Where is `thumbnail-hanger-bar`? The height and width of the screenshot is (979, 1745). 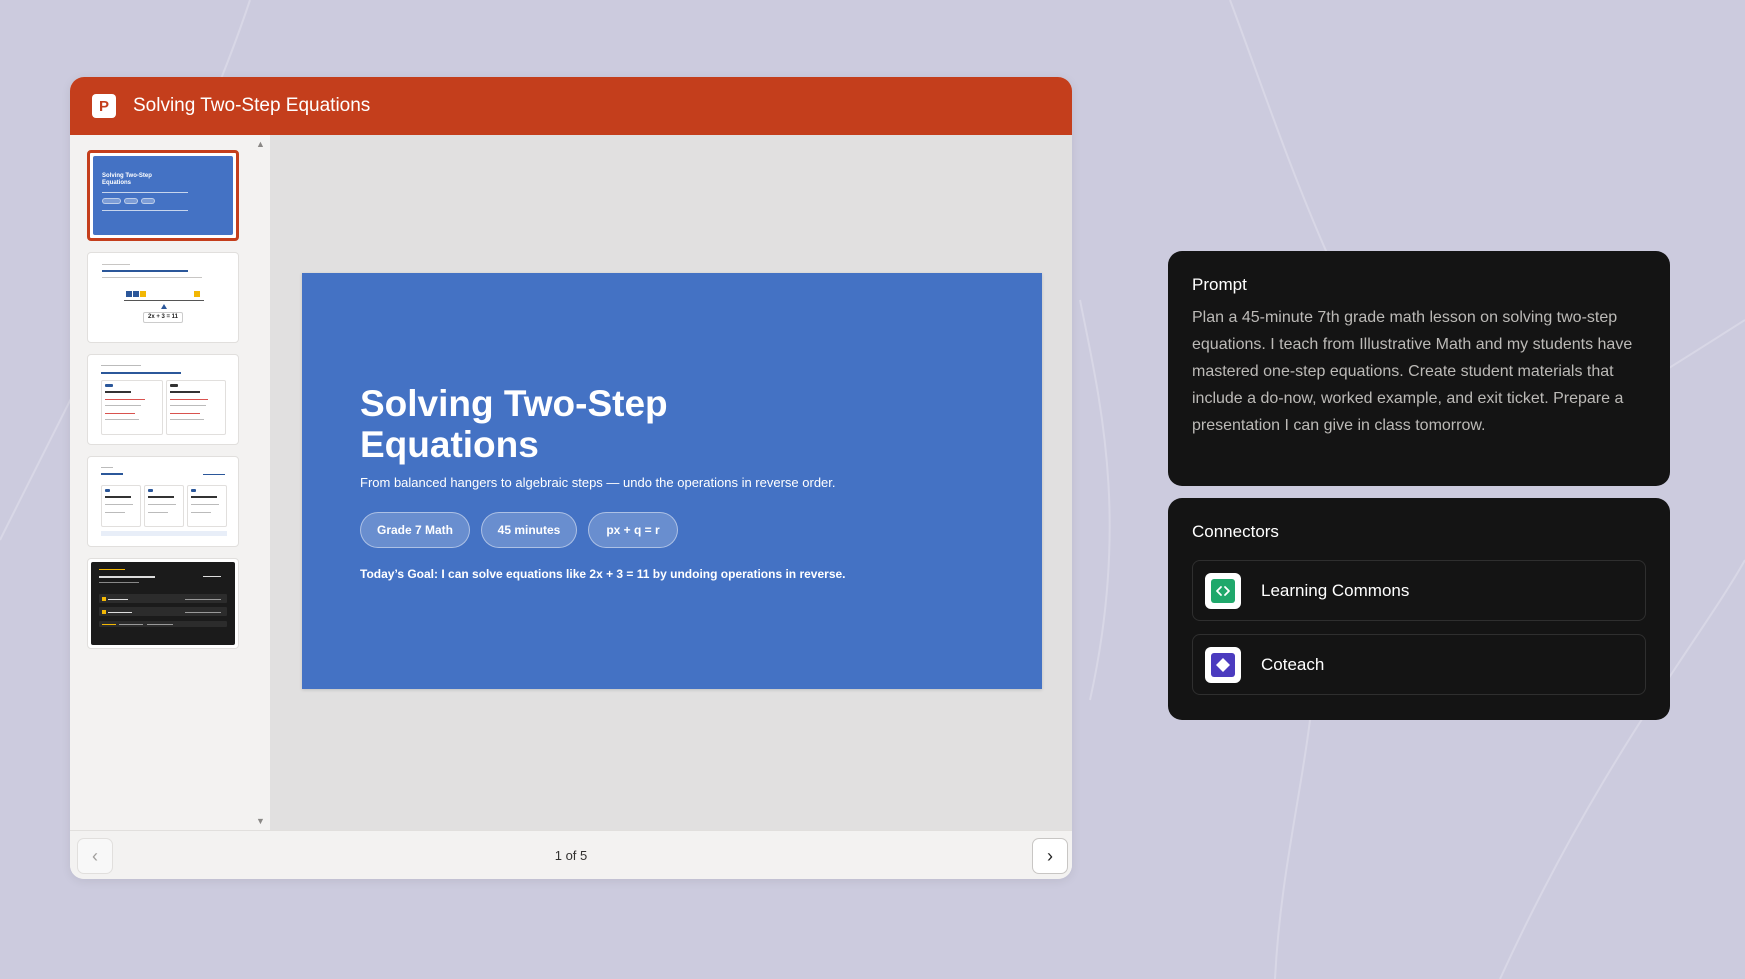
thumbnail-hanger-bar is located at coordinates (164, 300).